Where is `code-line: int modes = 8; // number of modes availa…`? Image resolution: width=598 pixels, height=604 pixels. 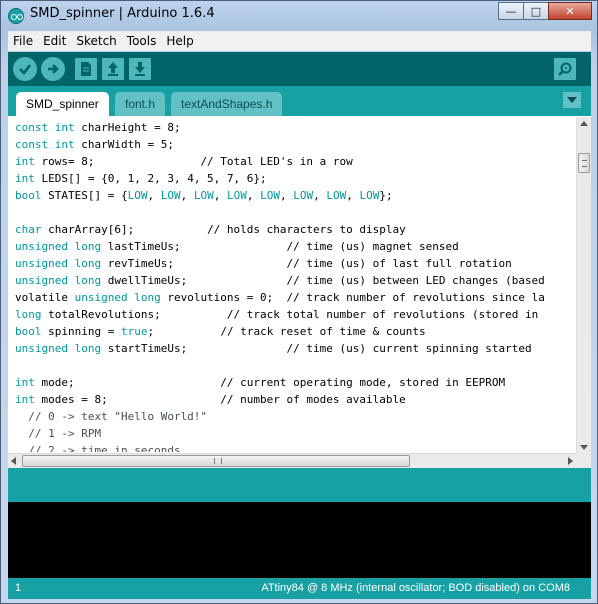
code-line: int modes = 8; // number of modes availa… is located at coordinates (295, 399).